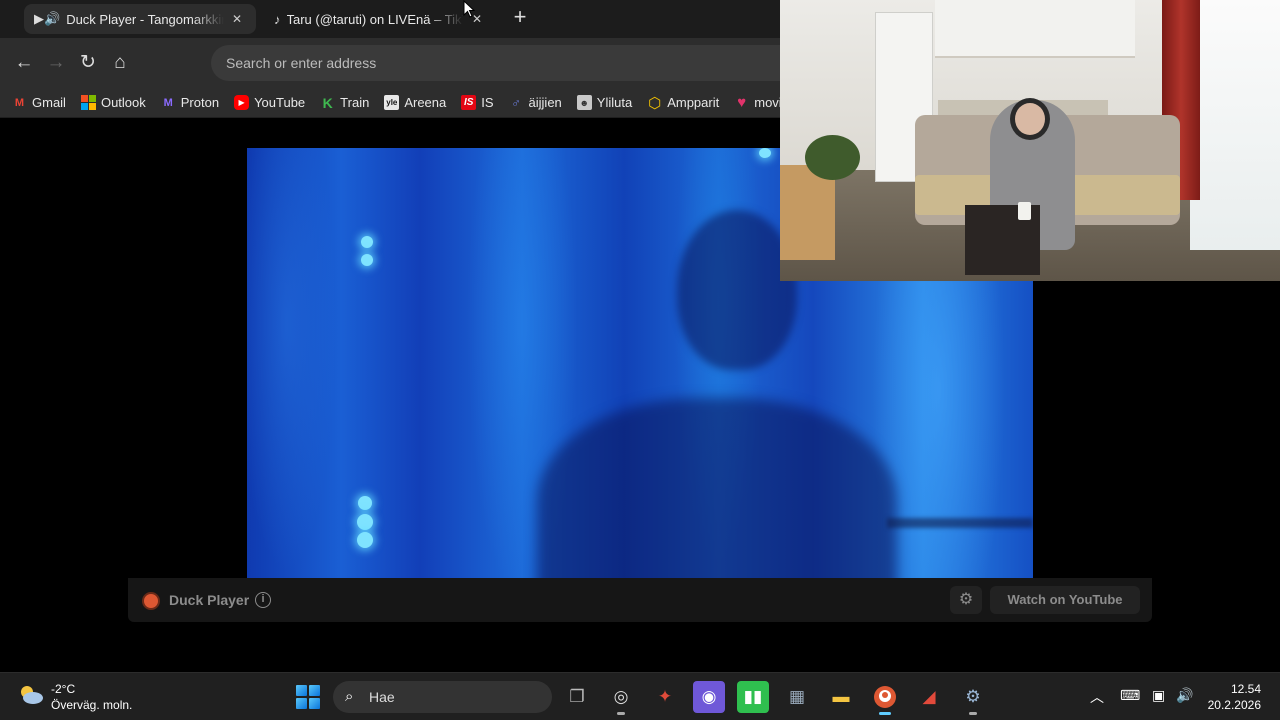 The image size is (1280, 720). What do you see at coordinates (477, 102) in the screenshot?
I see `bookmark-is: IS IS` at bounding box center [477, 102].